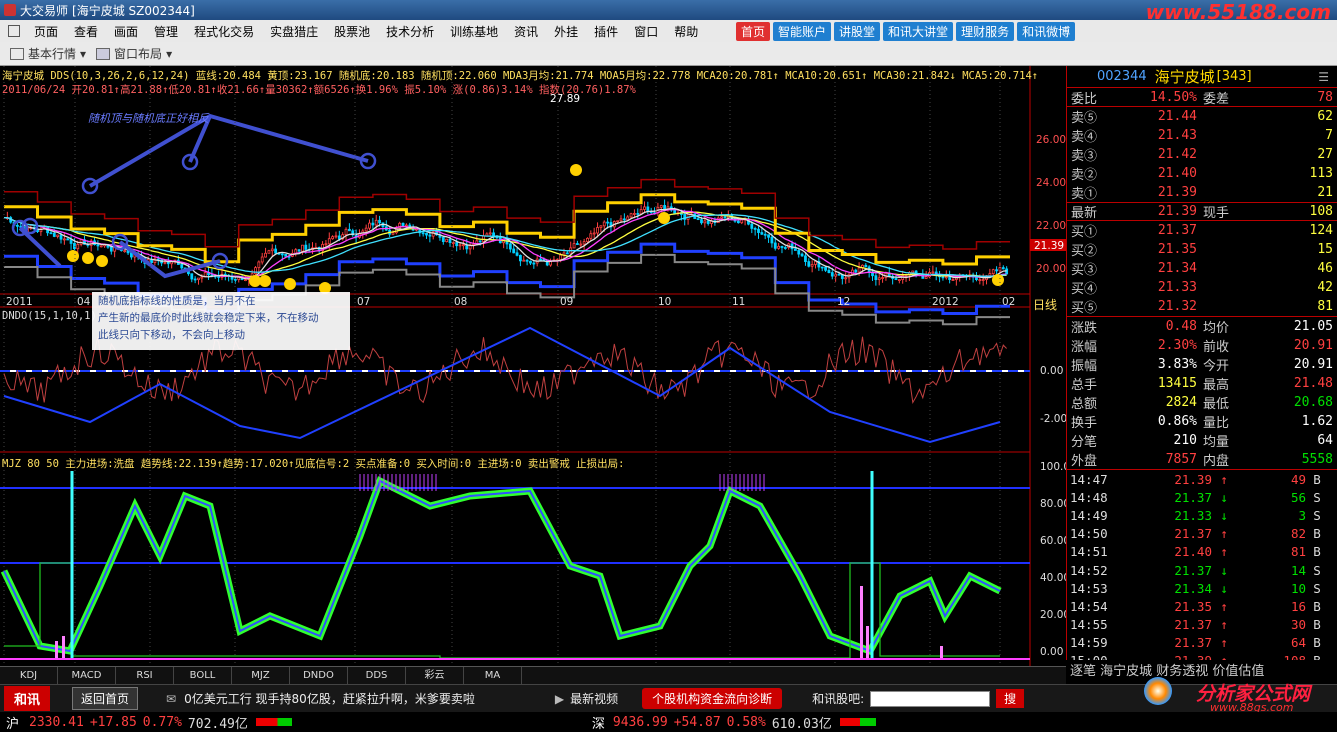 The width and height of the screenshot is (1337, 732). What do you see at coordinates (566, 31) in the screenshot?
I see `menu-item: 外挂` at bounding box center [566, 31].